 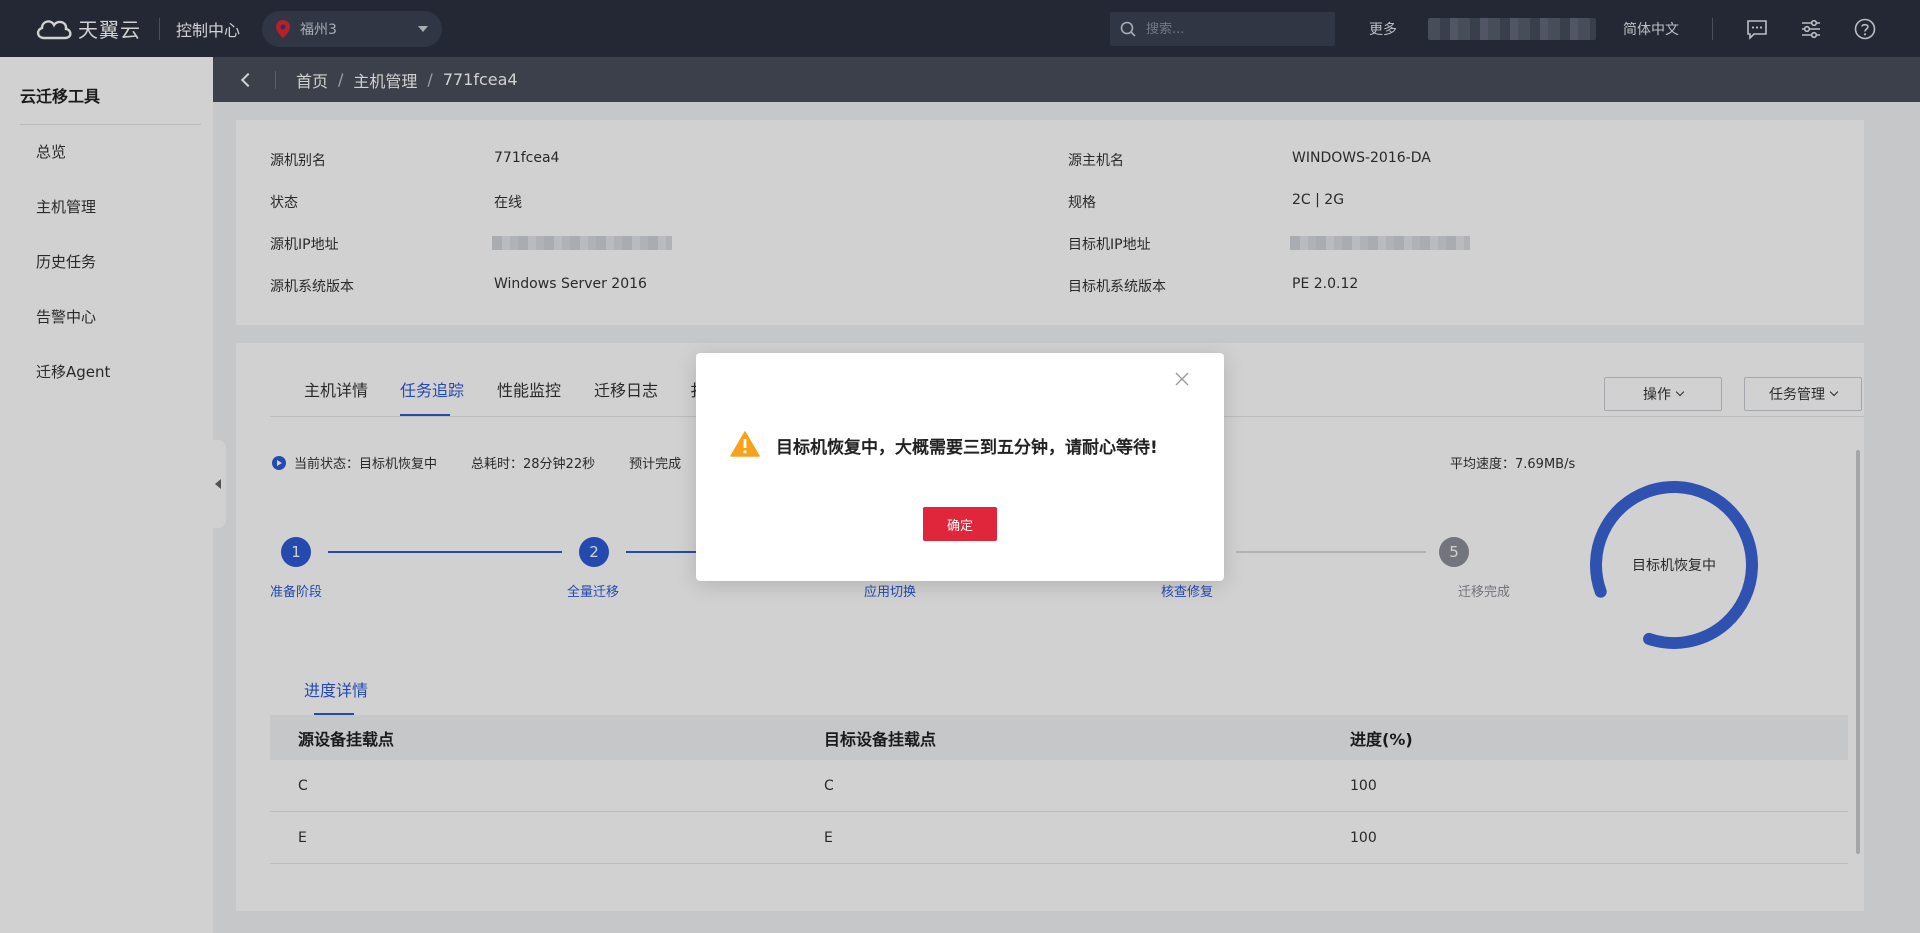 What do you see at coordinates (1182, 379) in the screenshot?
I see `close-icon` at bounding box center [1182, 379].